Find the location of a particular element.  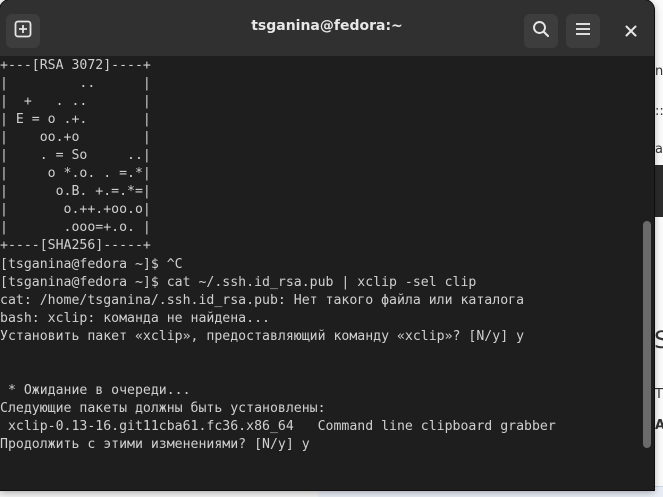

close-icon is located at coordinates (631, 31).